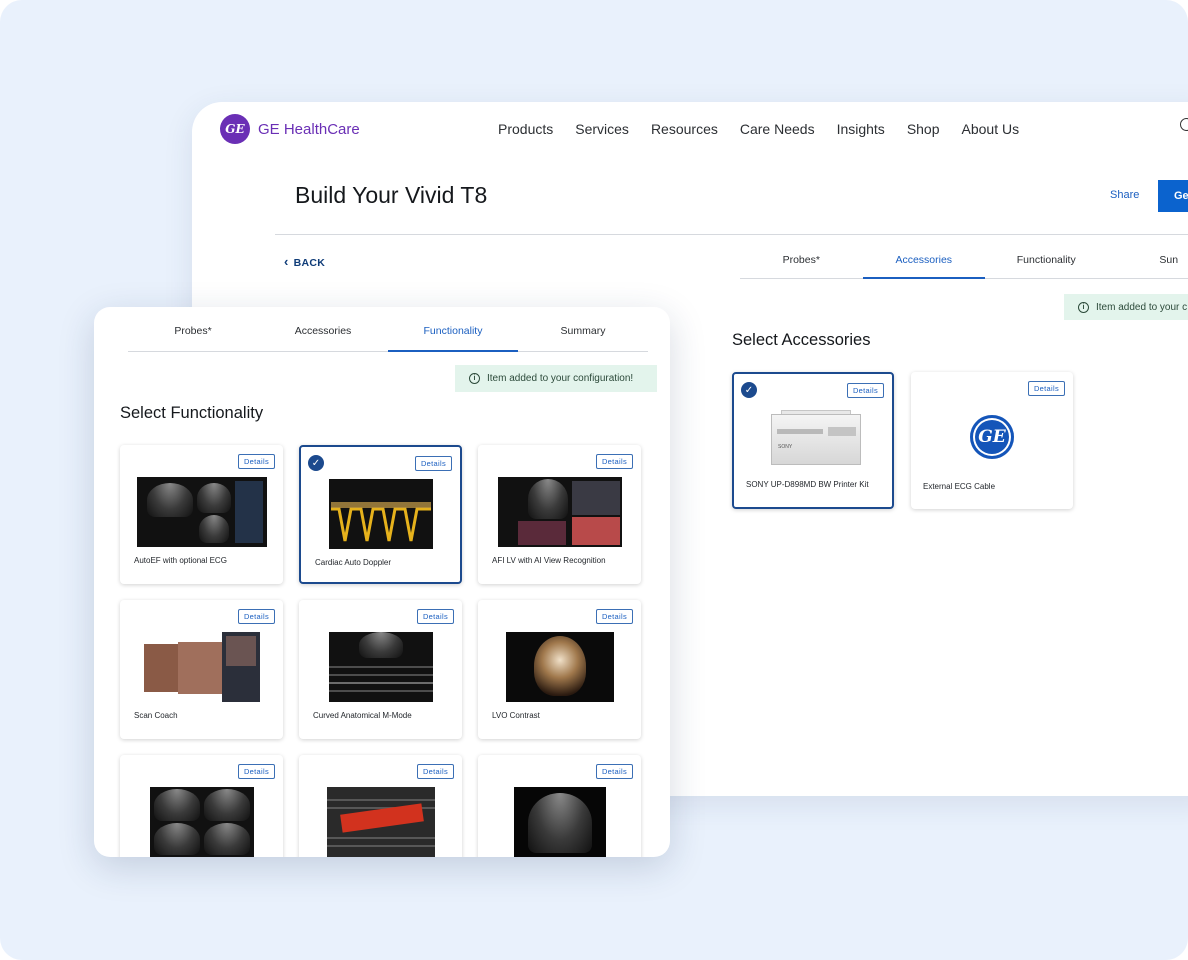 This screenshot has width=1188, height=960. Describe the element at coordinates (525, 129) in the screenshot. I see `nav-products: Products` at that location.